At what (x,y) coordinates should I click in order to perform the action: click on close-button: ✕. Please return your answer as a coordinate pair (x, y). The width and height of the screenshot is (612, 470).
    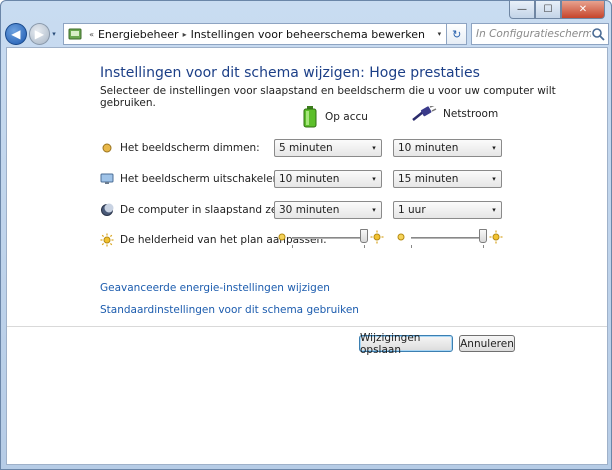
    Looking at the image, I should click on (583, 10).